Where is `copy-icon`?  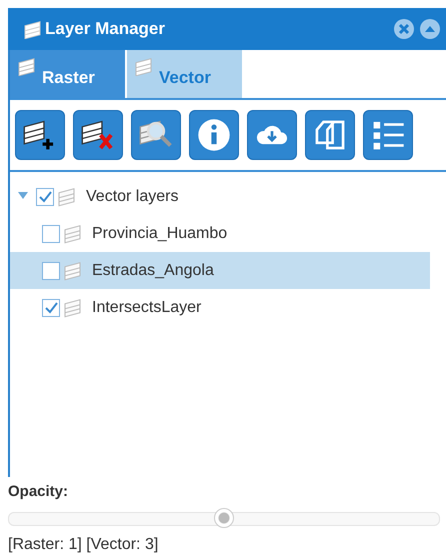
copy-icon is located at coordinates (330, 135).